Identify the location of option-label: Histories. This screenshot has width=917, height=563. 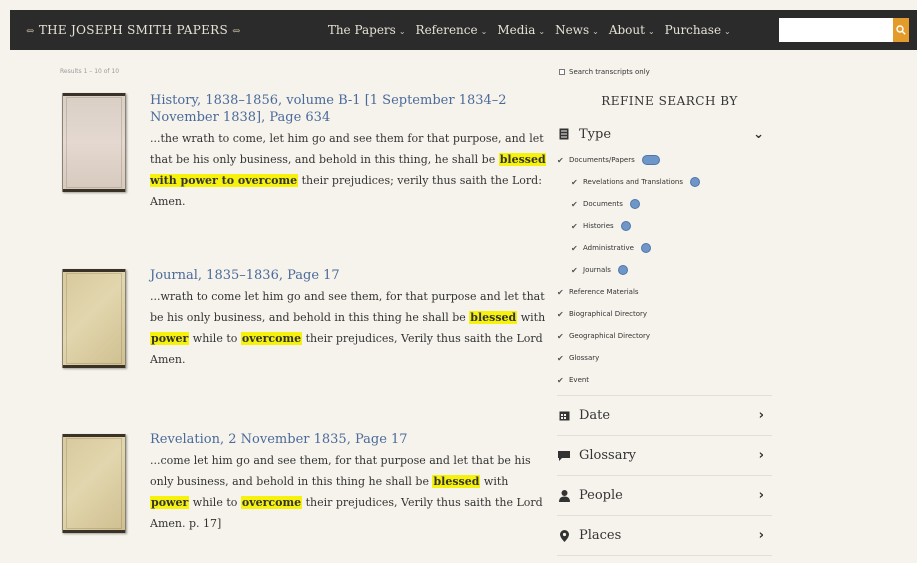
(598, 226).